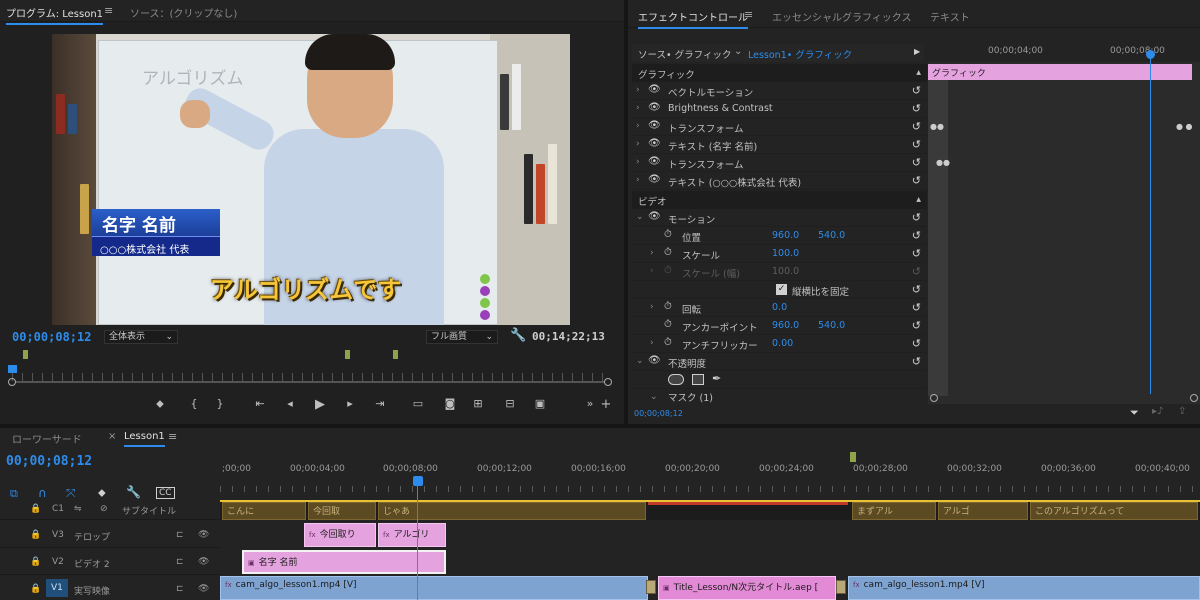  Describe the element at coordinates (800, 54) in the screenshot. I see `sequence-clip-label: Lesson1• グラフィック` at that location.